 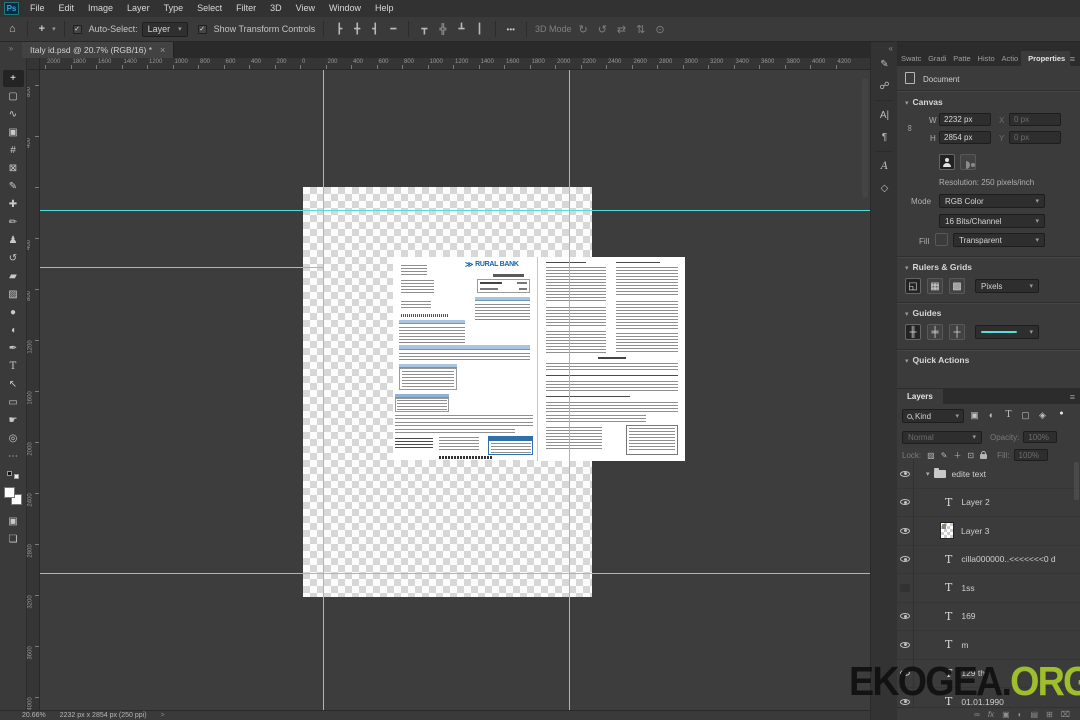 What do you see at coordinates (54, 29) in the screenshot?
I see `tool-preset-caret-icon: ▾` at bounding box center [54, 29].